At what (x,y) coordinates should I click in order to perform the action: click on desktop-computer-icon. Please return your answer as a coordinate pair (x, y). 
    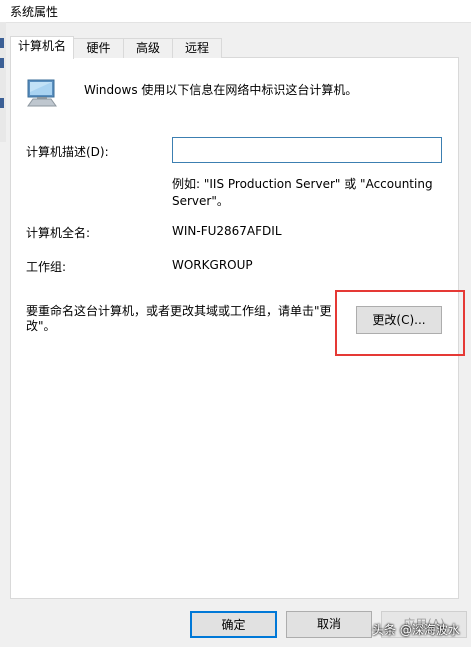
    Looking at the image, I should click on (42, 93).